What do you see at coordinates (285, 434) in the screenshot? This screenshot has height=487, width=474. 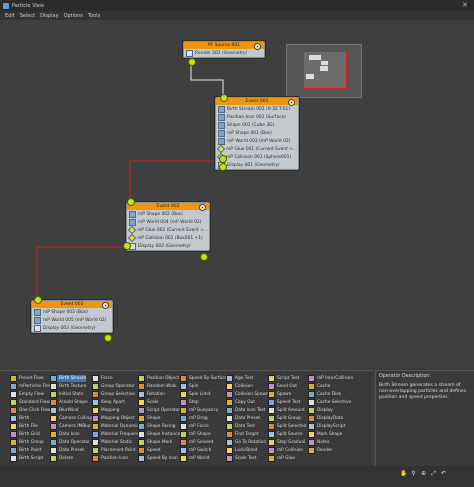 I see `depot-item: Split Source` at bounding box center [285, 434].